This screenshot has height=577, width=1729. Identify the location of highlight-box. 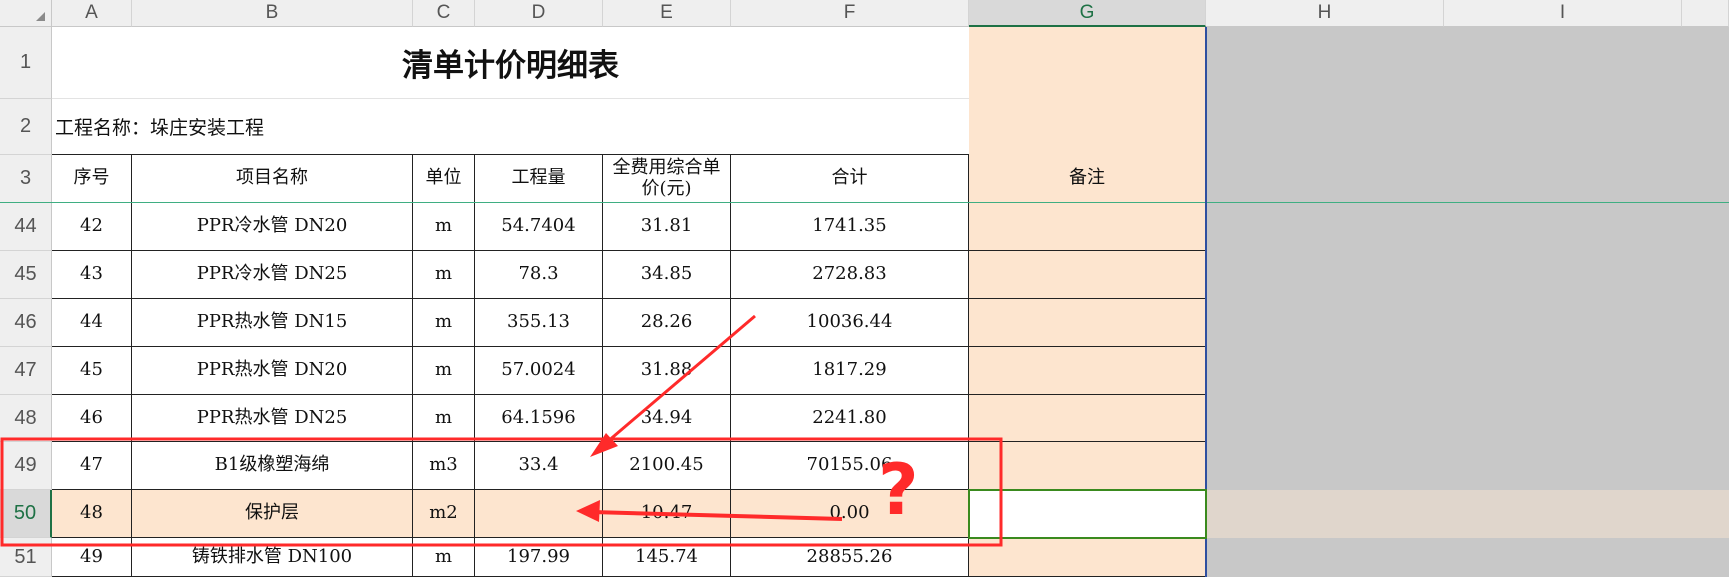
(501, 492).